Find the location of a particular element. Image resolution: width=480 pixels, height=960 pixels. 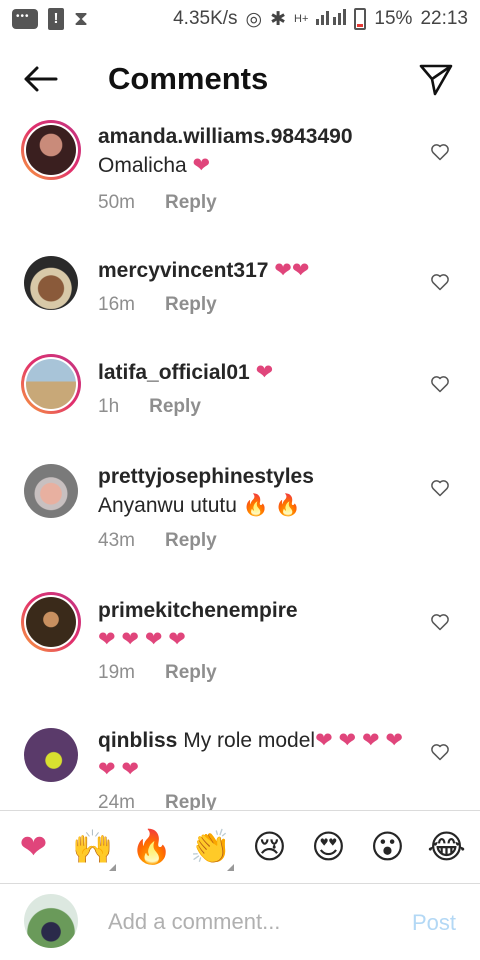

heart-emoji: ❤ ❤ ❤ ❤ is located at coordinates (142, 639).